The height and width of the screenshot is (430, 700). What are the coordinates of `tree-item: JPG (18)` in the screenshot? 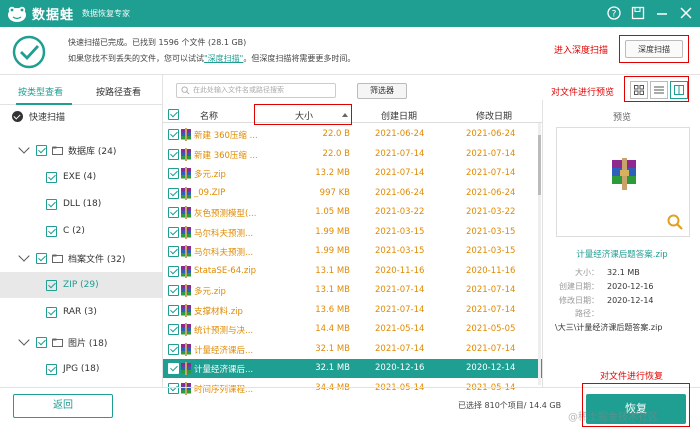 It's located at (81, 369).